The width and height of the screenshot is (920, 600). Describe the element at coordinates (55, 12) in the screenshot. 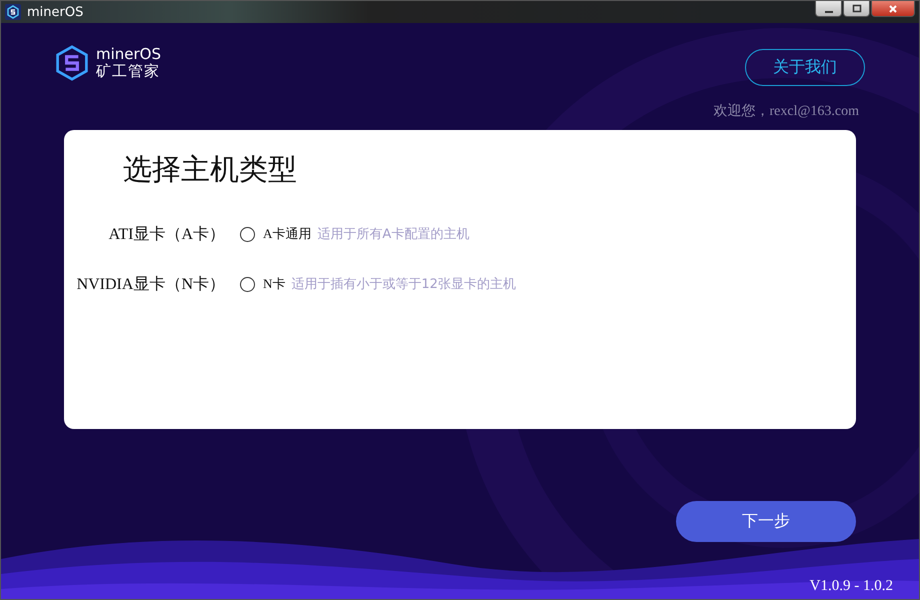

I see `window-title: minerOS` at that location.